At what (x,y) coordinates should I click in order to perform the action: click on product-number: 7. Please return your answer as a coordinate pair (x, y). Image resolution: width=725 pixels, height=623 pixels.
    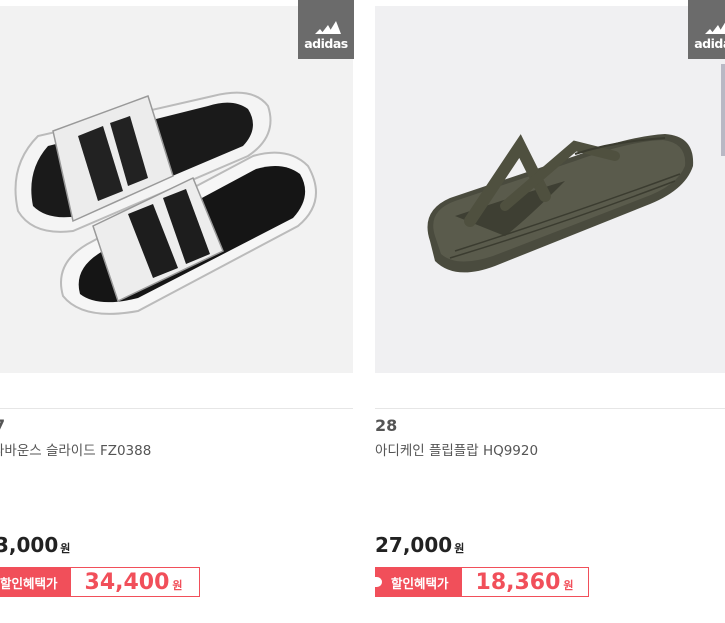
    Looking at the image, I should click on (2, 425).